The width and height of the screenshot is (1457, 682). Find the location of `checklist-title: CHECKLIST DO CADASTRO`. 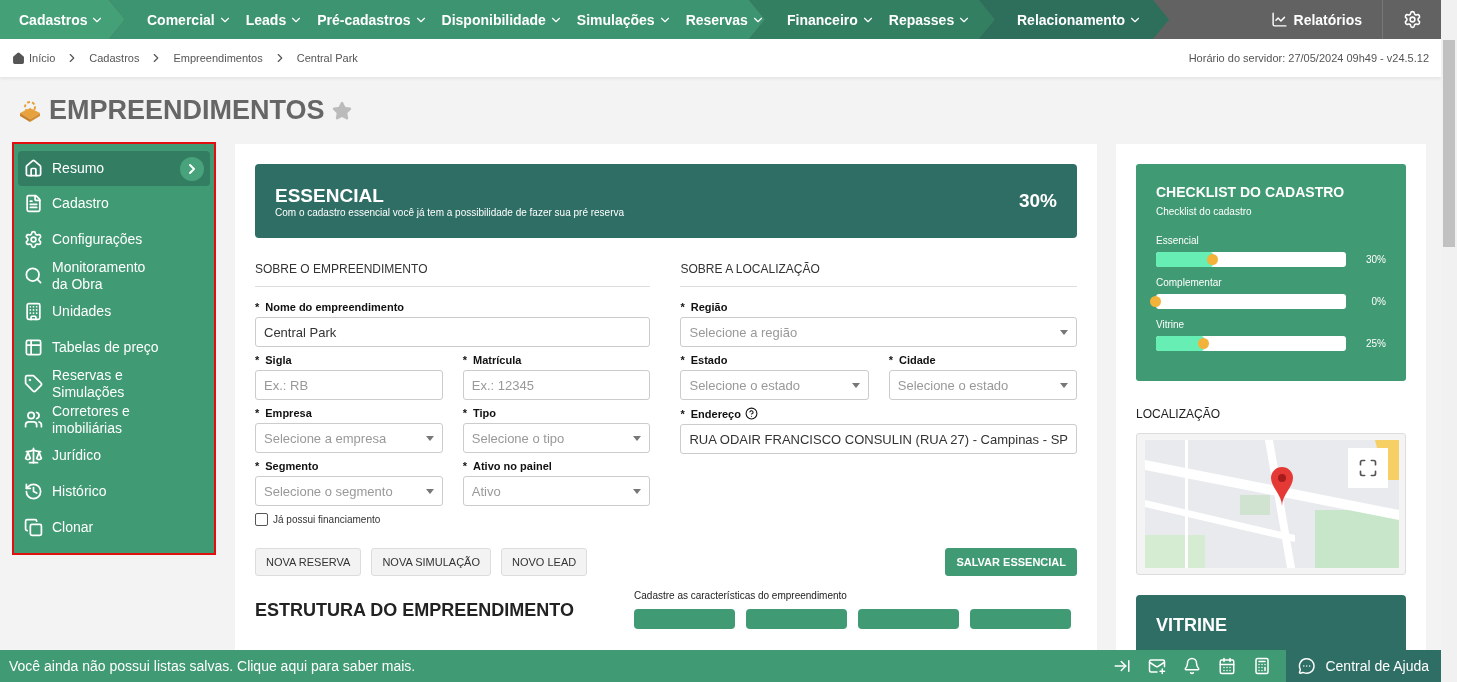

checklist-title: CHECKLIST DO CADASTRO is located at coordinates (1251, 192).